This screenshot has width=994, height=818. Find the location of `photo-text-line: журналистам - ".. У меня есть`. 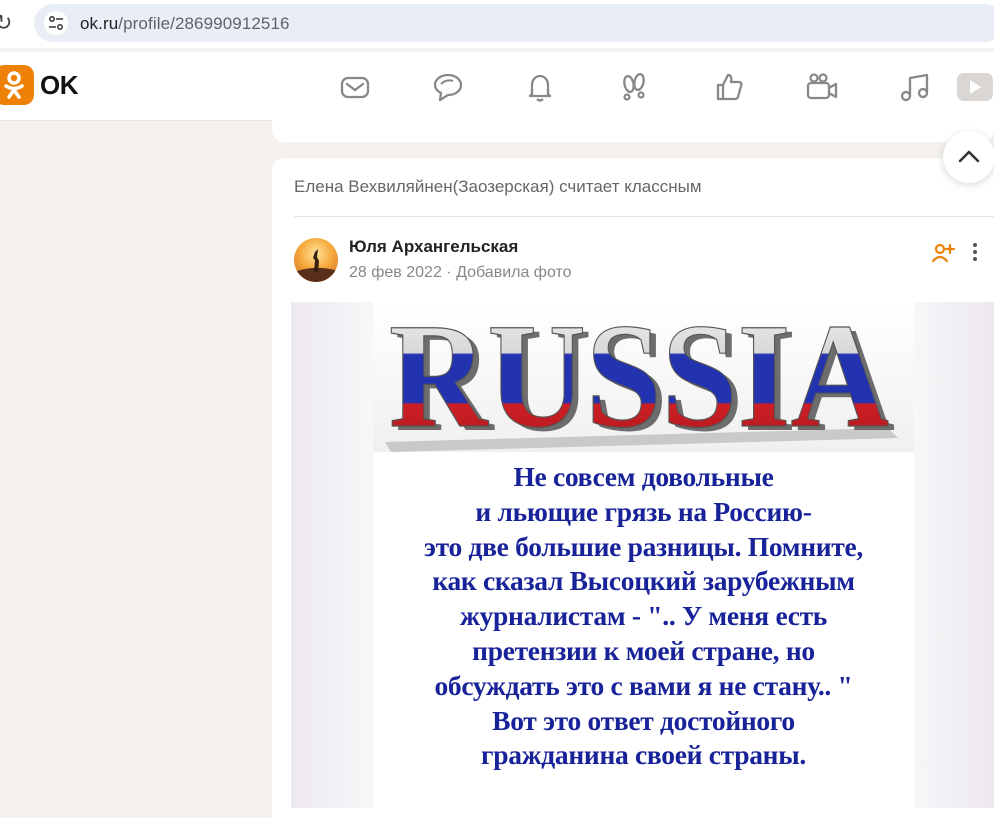

photo-text-line: журналистам - ".. У меня есть is located at coordinates (643, 616).